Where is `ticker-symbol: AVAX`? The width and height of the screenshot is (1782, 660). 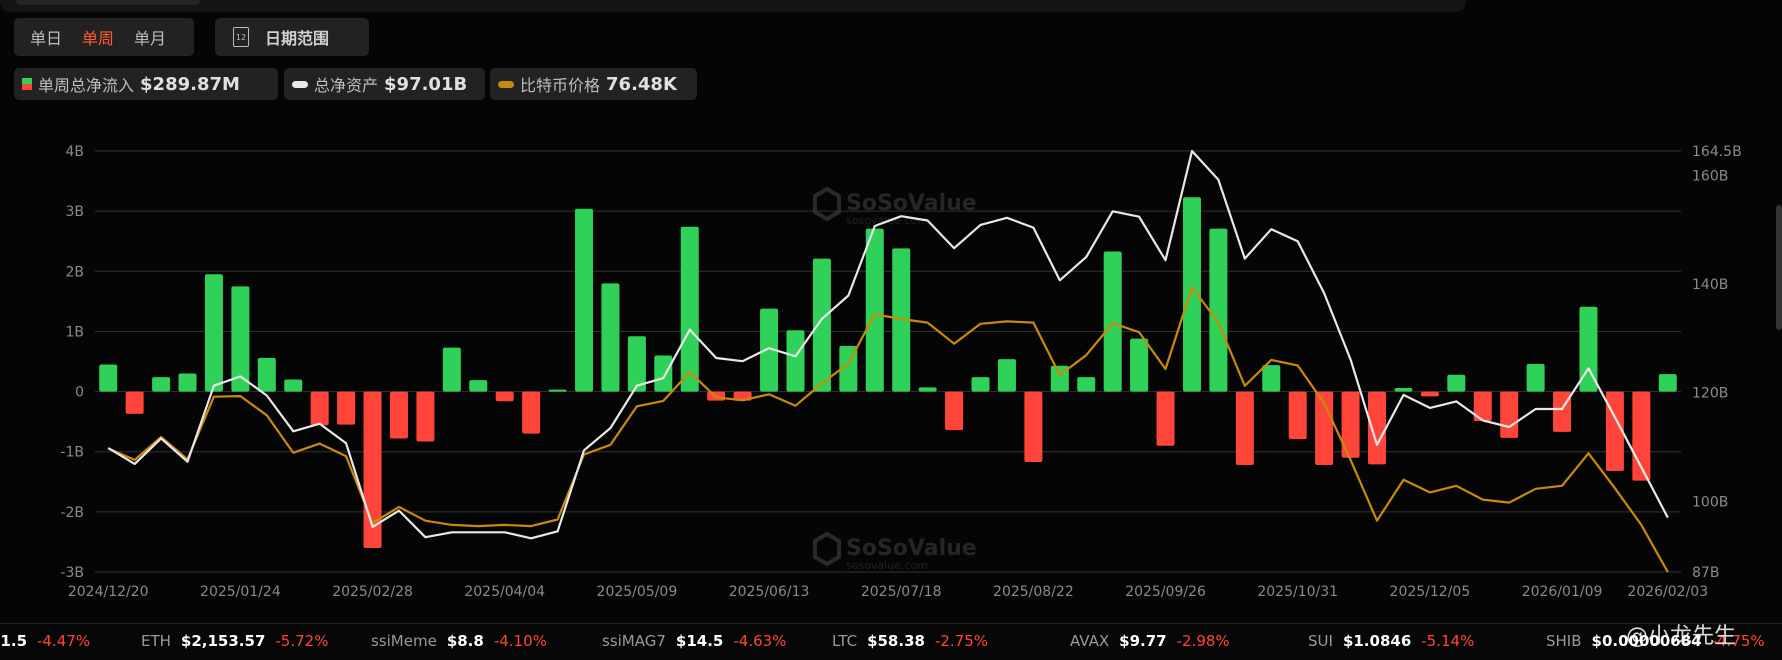
ticker-symbol: AVAX is located at coordinates (1090, 641).